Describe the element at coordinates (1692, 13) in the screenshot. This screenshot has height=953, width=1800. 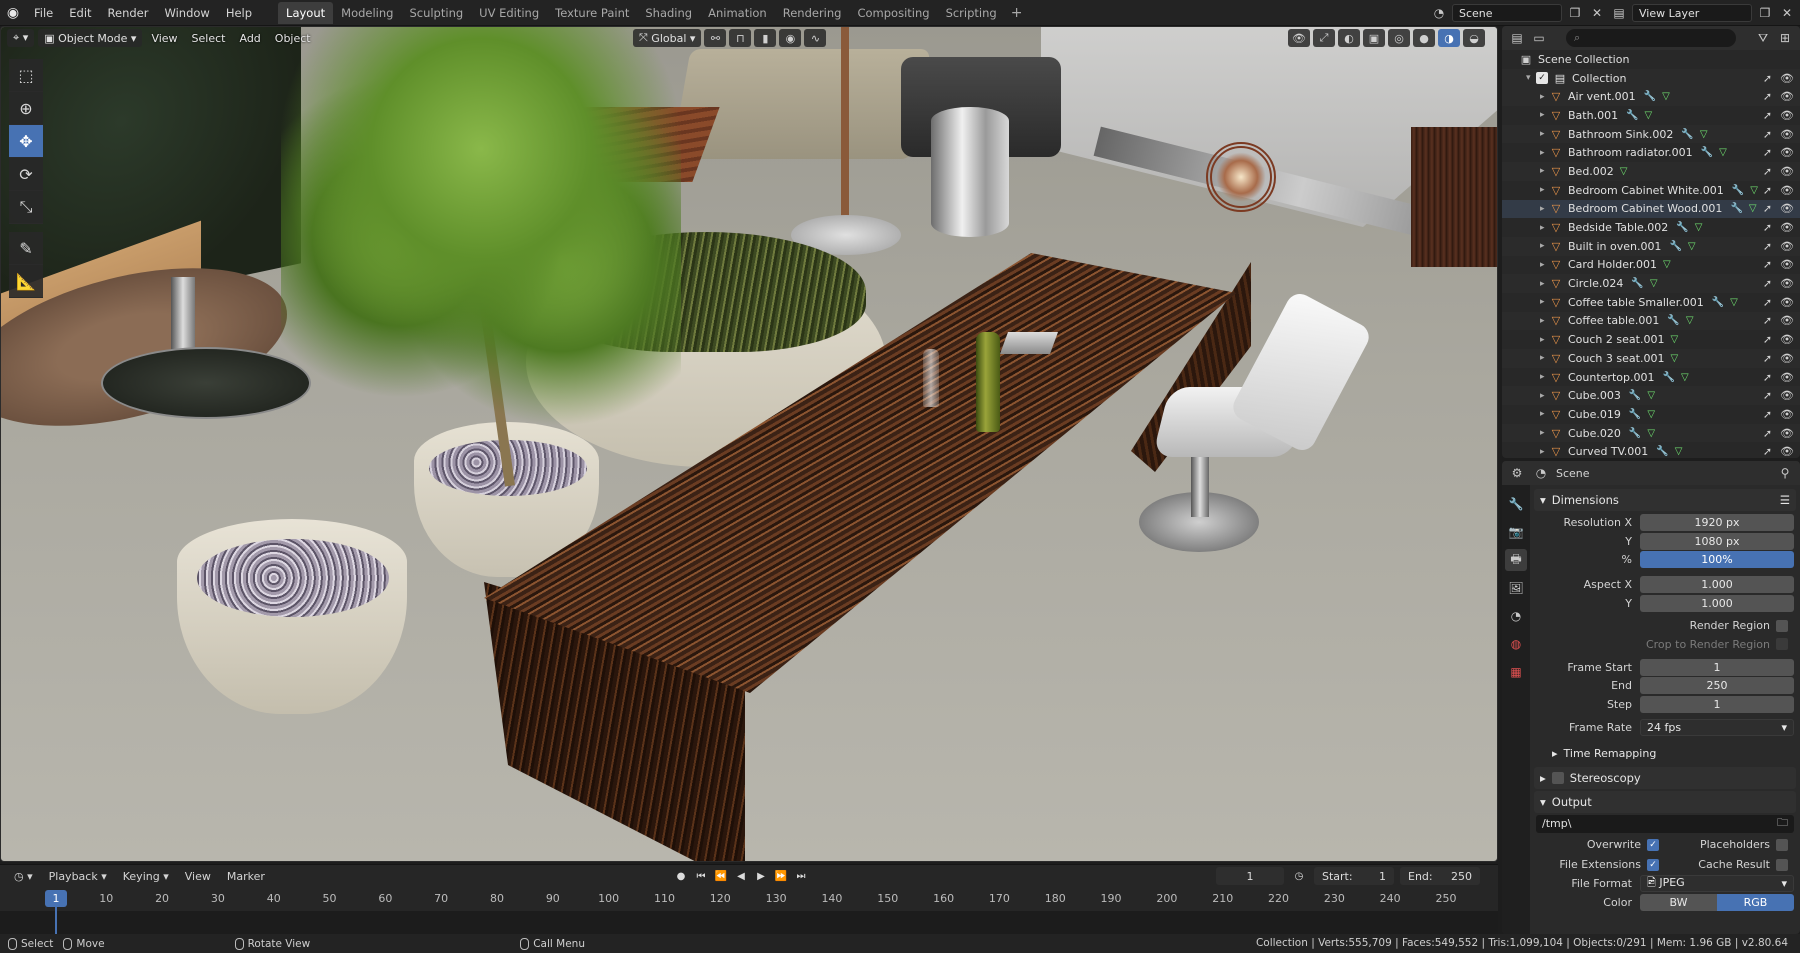
I see `view-layer-selector: View Layer` at that location.